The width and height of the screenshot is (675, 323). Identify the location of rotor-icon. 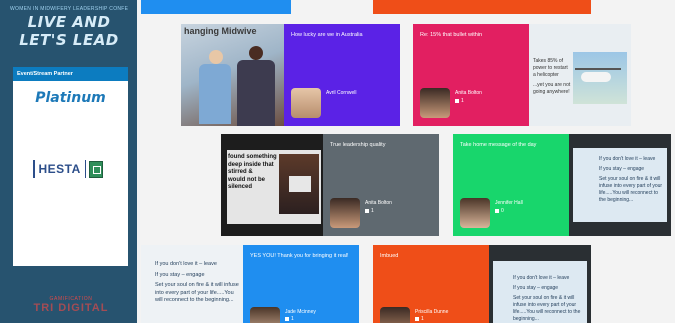
(598, 69).